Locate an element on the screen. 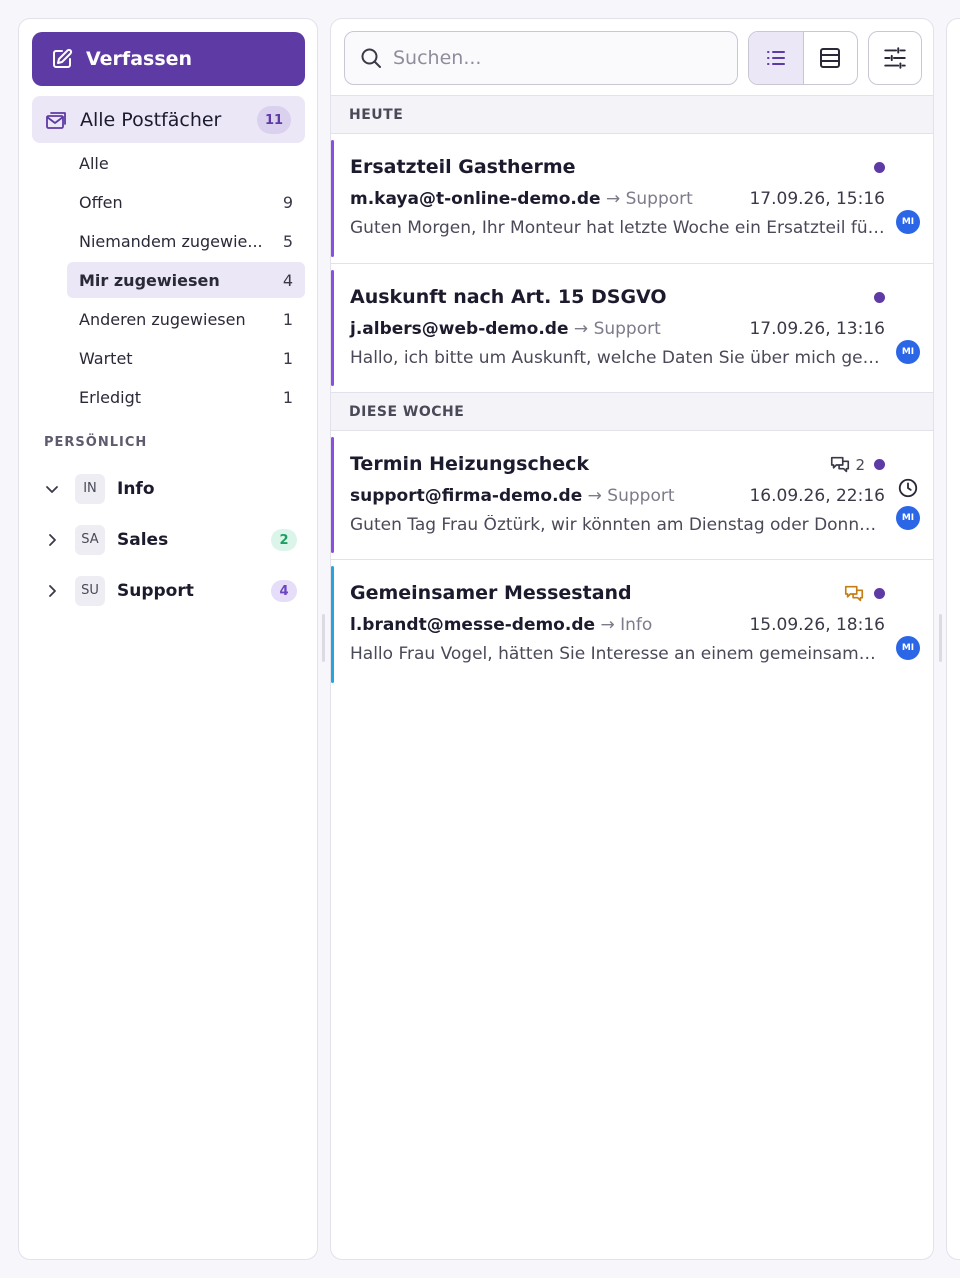  message-from-line: m.kaya@t-online-demo.de → Support is located at coordinates (521, 199).